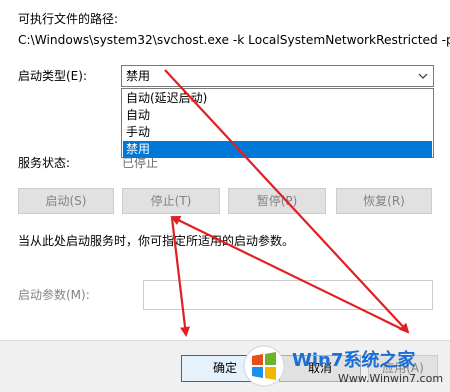 The height and width of the screenshot is (392, 450). I want to click on dropdown-option-auto-delayed: 自动(延迟启动), so click(277, 98).